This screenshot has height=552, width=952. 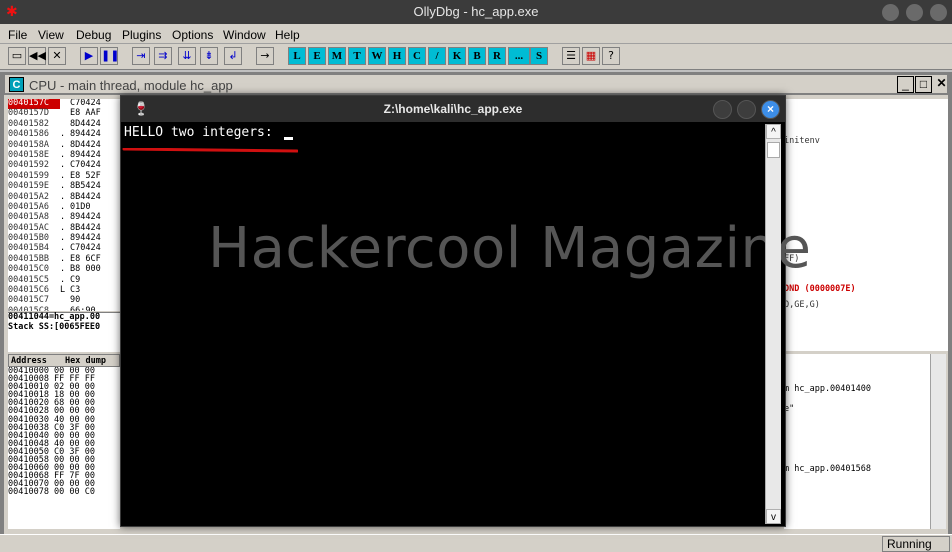 What do you see at coordinates (109, 56) in the screenshot?
I see `pause-icon: ❚❚` at bounding box center [109, 56].